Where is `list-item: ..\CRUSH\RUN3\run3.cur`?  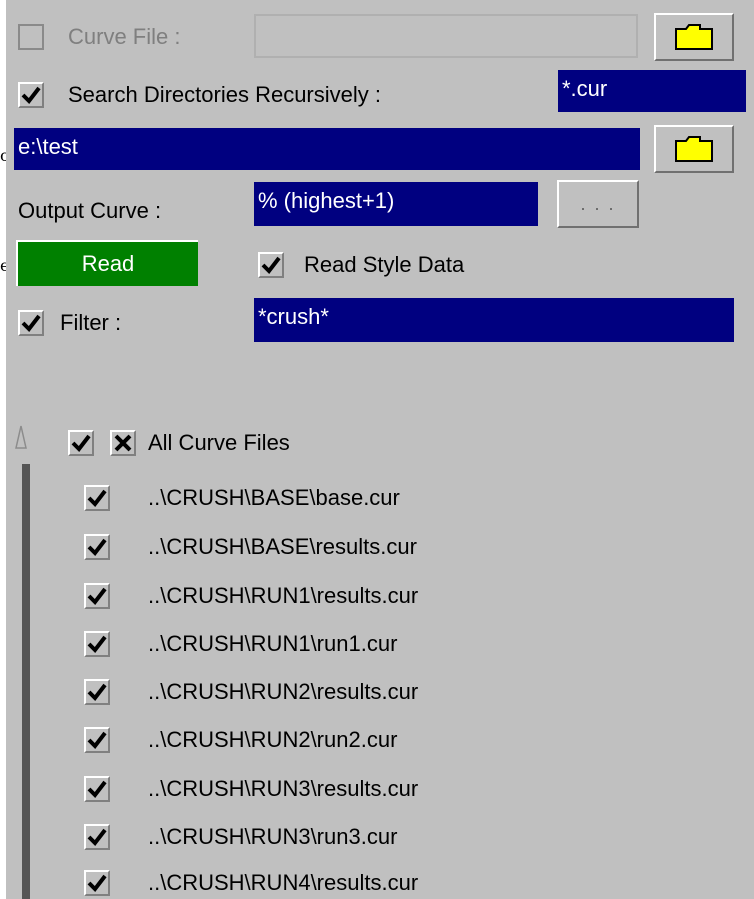
list-item: ..\CRUSH\RUN3\run3.cur is located at coordinates (380, 839).